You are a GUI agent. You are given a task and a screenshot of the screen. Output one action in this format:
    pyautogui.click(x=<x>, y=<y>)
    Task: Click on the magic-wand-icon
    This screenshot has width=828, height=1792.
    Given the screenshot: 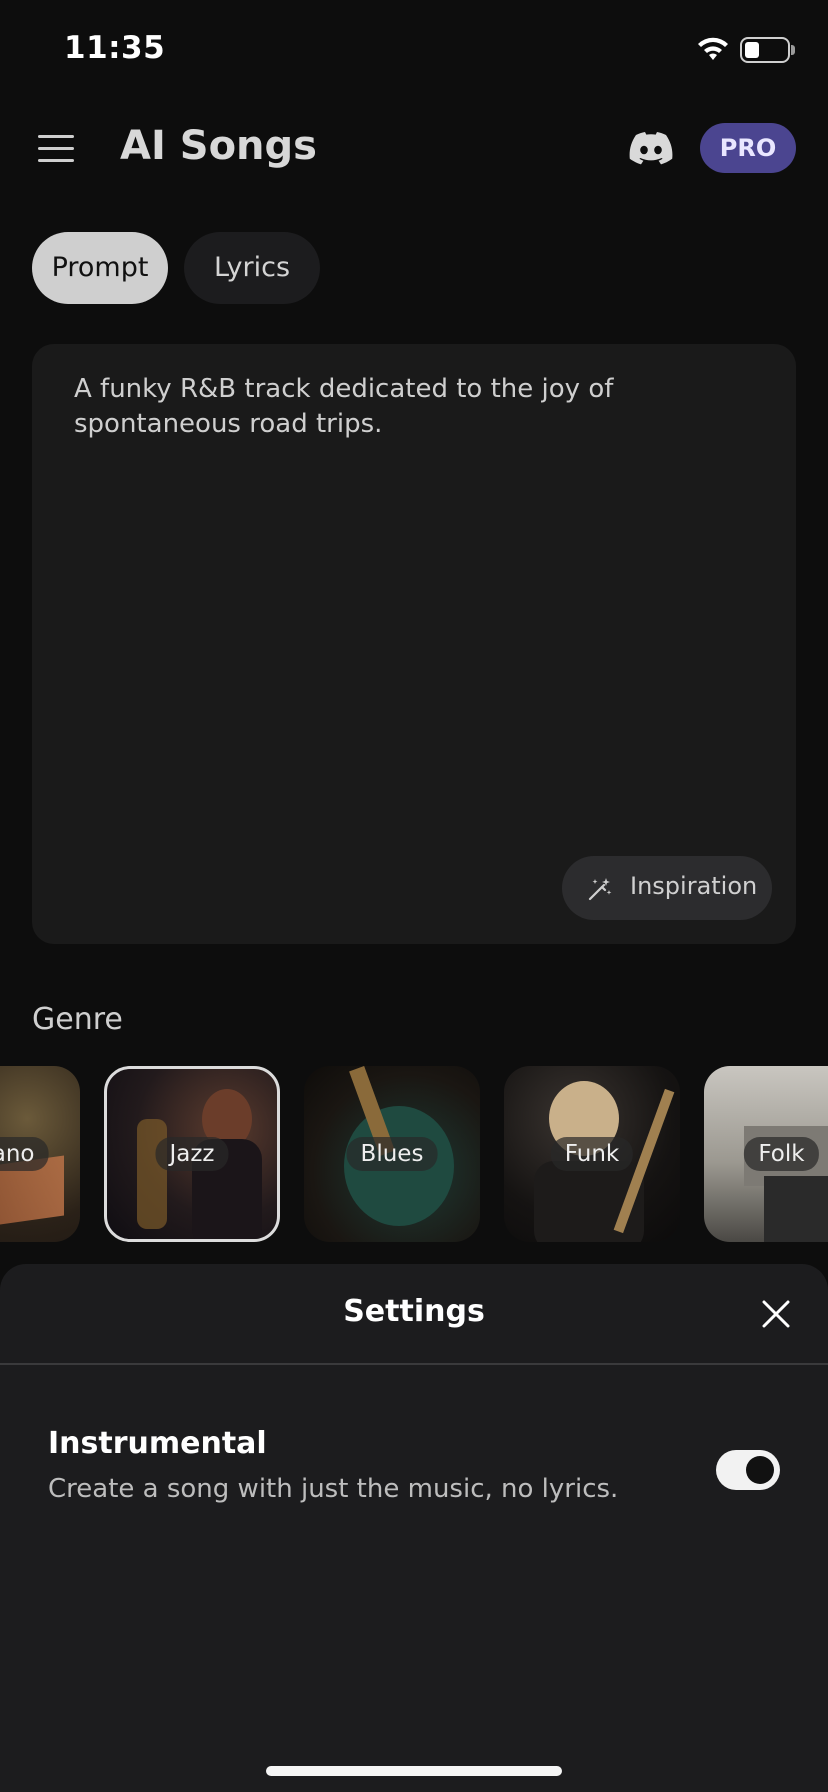 What is the action you would take?
    pyautogui.click(x=600, y=889)
    